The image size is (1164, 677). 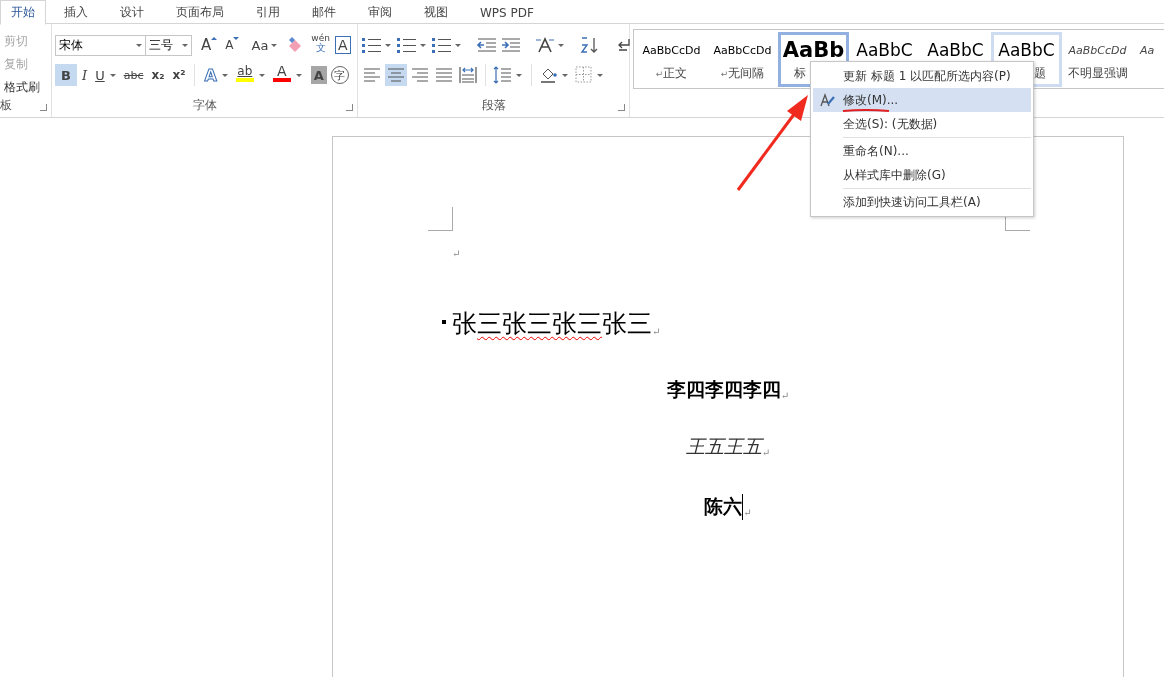 I want to click on style-name: 不明显强调, so click(x=1097, y=73).